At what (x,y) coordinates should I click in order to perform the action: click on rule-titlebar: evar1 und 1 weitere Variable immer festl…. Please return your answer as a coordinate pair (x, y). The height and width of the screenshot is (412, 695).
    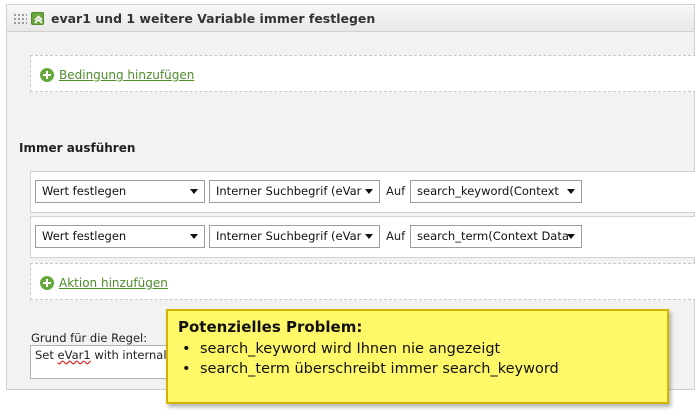
    Looking at the image, I should click on (350, 18).